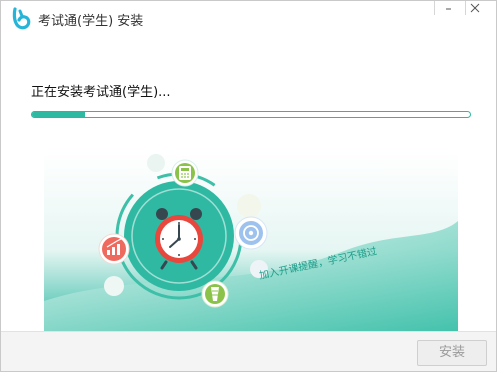 The height and width of the screenshot is (372, 497). Describe the element at coordinates (91, 21) in the screenshot. I see `window-title: 考试通(学生) 安装` at that location.